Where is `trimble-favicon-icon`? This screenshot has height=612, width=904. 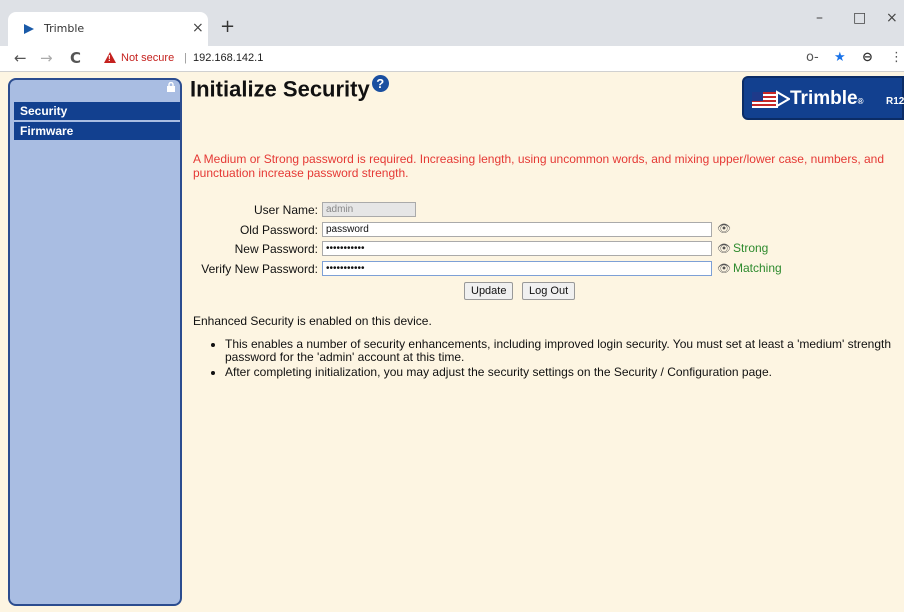 trimble-favicon-icon is located at coordinates (29, 29).